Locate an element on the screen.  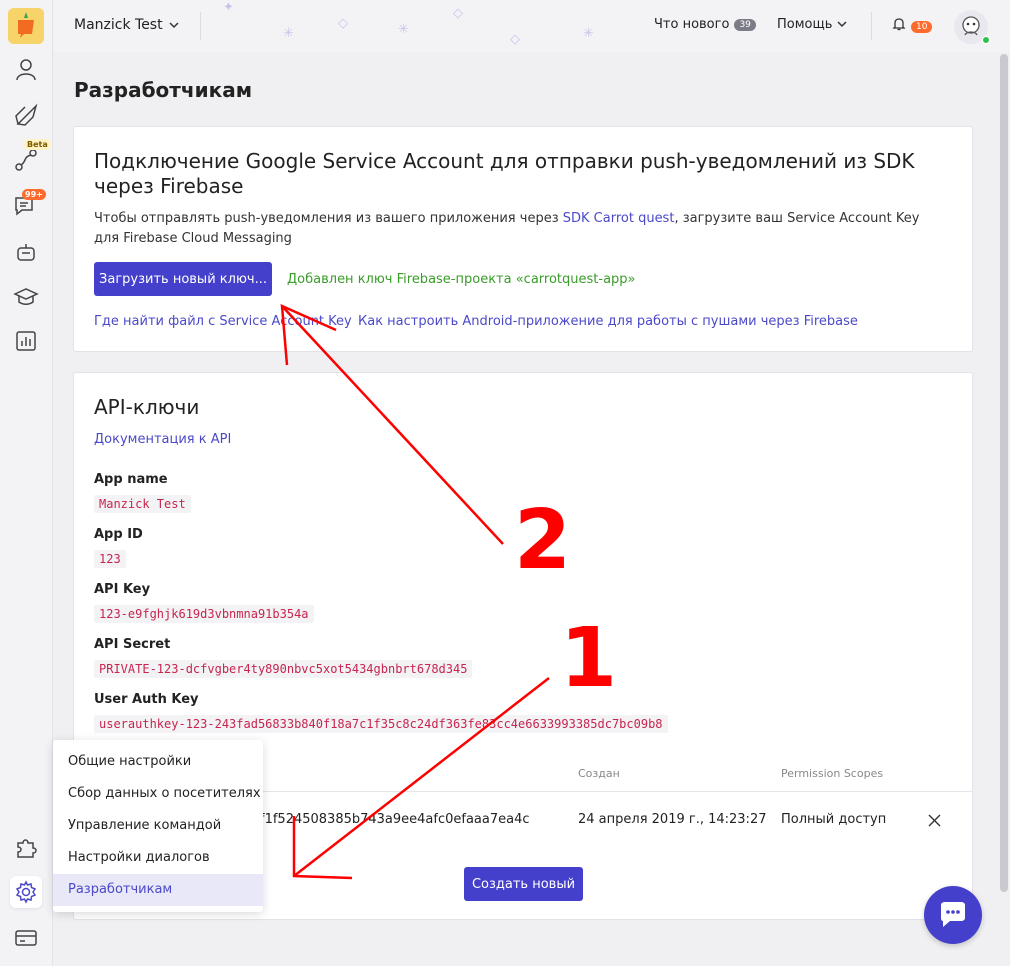
rocket-icon is located at coordinates (26, 116).